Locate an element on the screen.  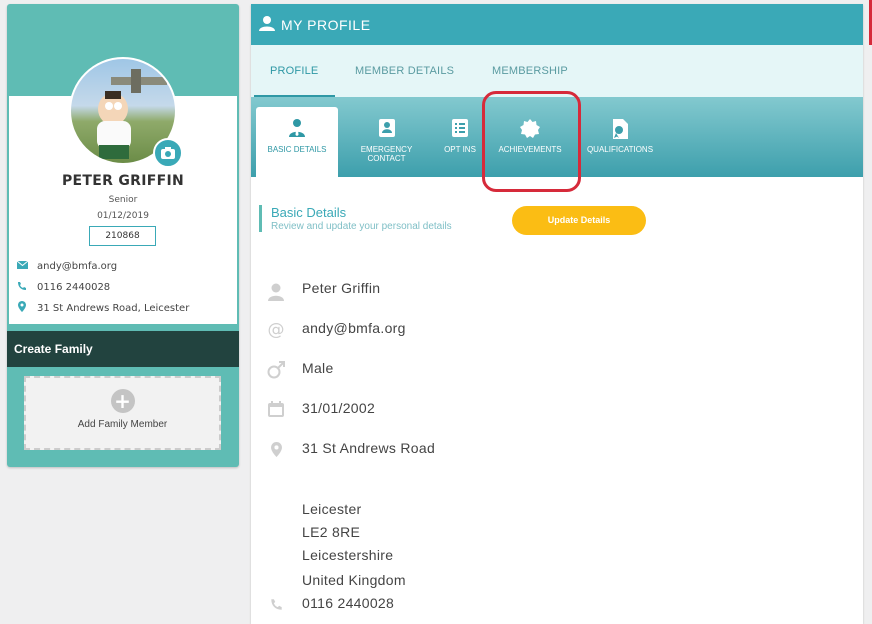
contact-phone: 0116 2440028 is located at coordinates (63, 287).